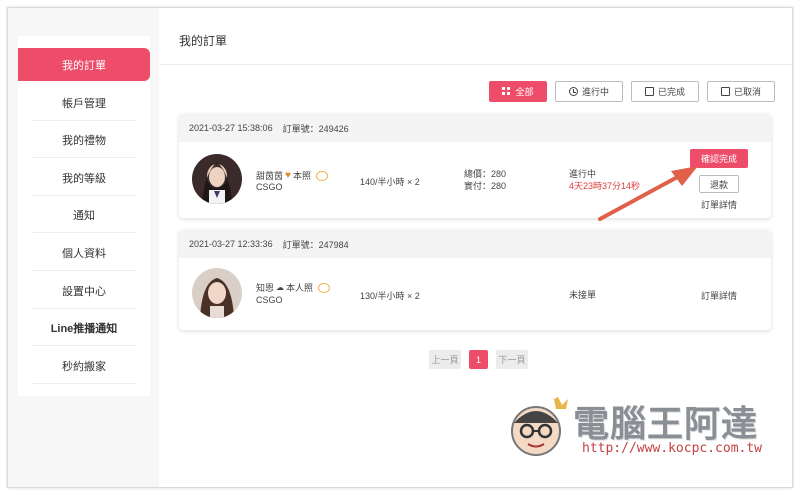 The width and height of the screenshot is (800, 495). I want to click on prev-page-button: 上一頁, so click(445, 359).